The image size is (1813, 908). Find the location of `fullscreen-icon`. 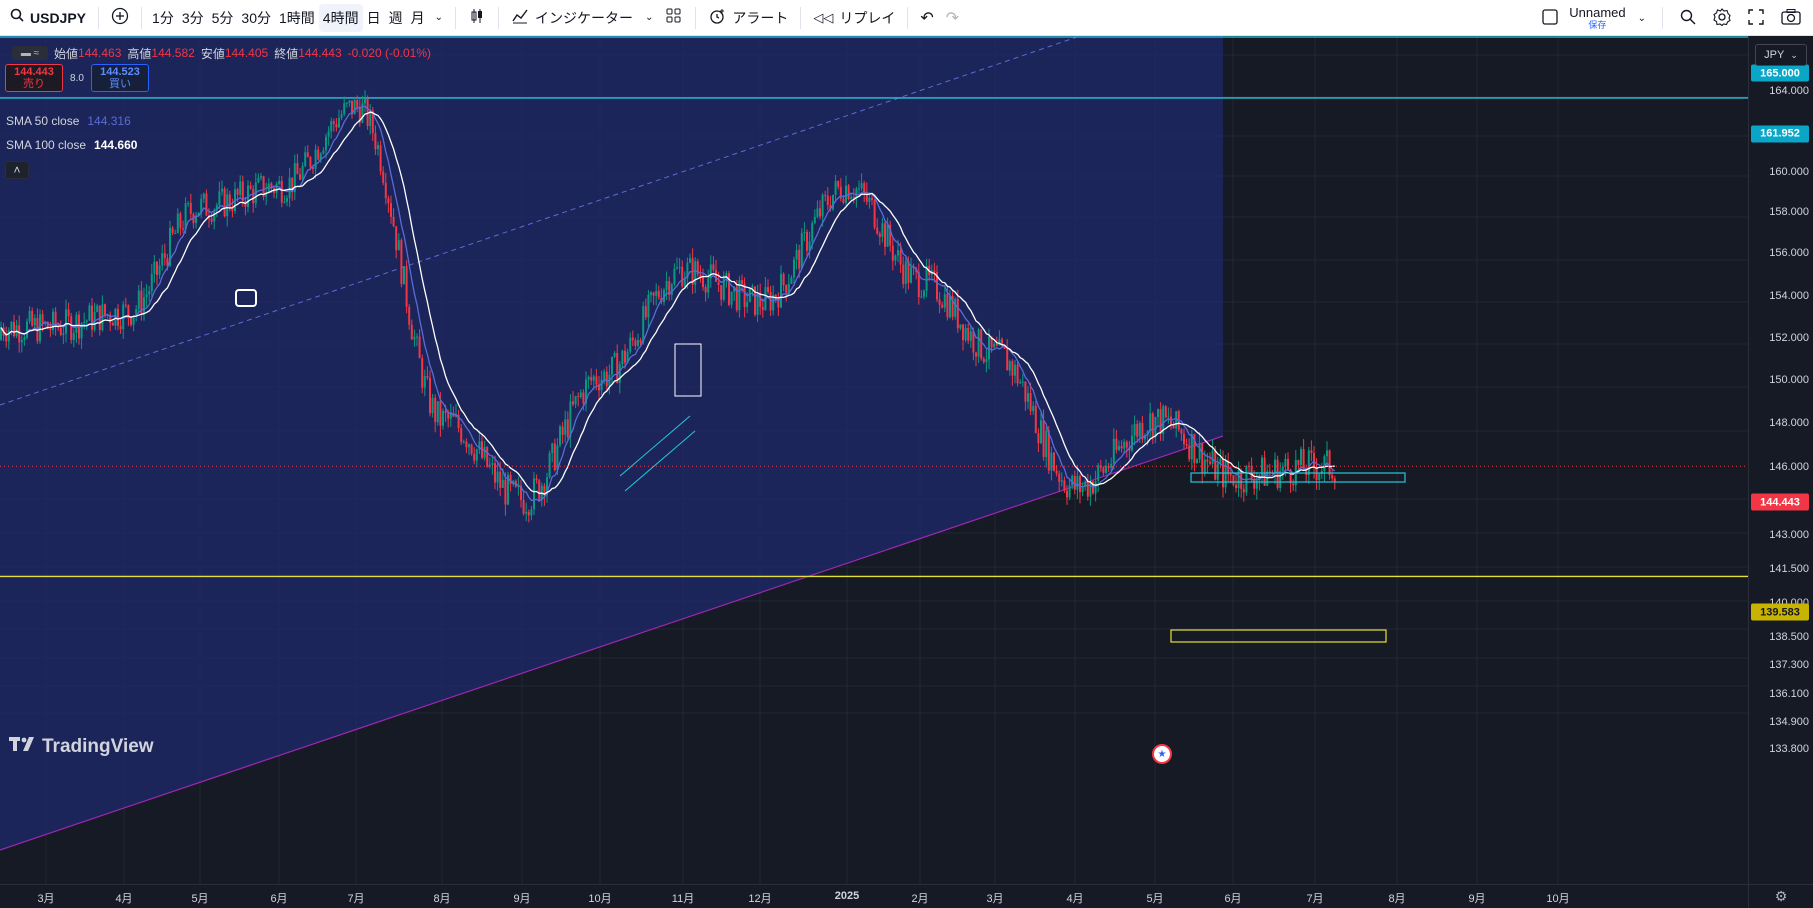

fullscreen-icon is located at coordinates (1756, 18).